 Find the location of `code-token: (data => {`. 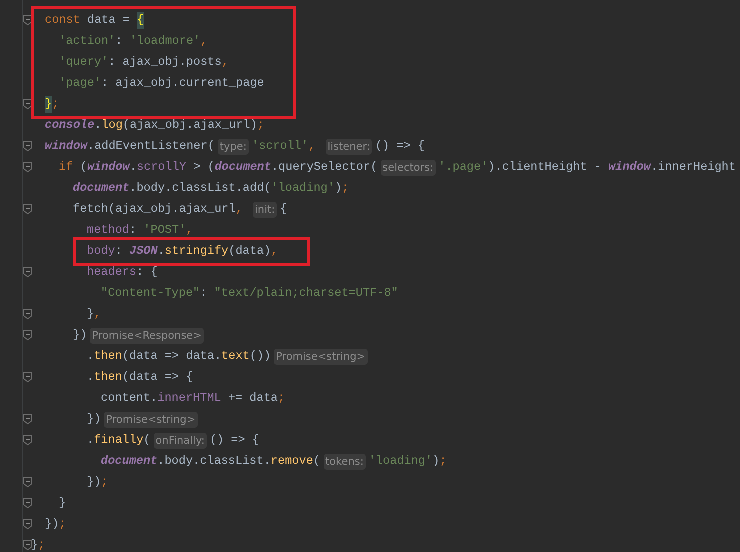

code-token: (data => { is located at coordinates (158, 377).